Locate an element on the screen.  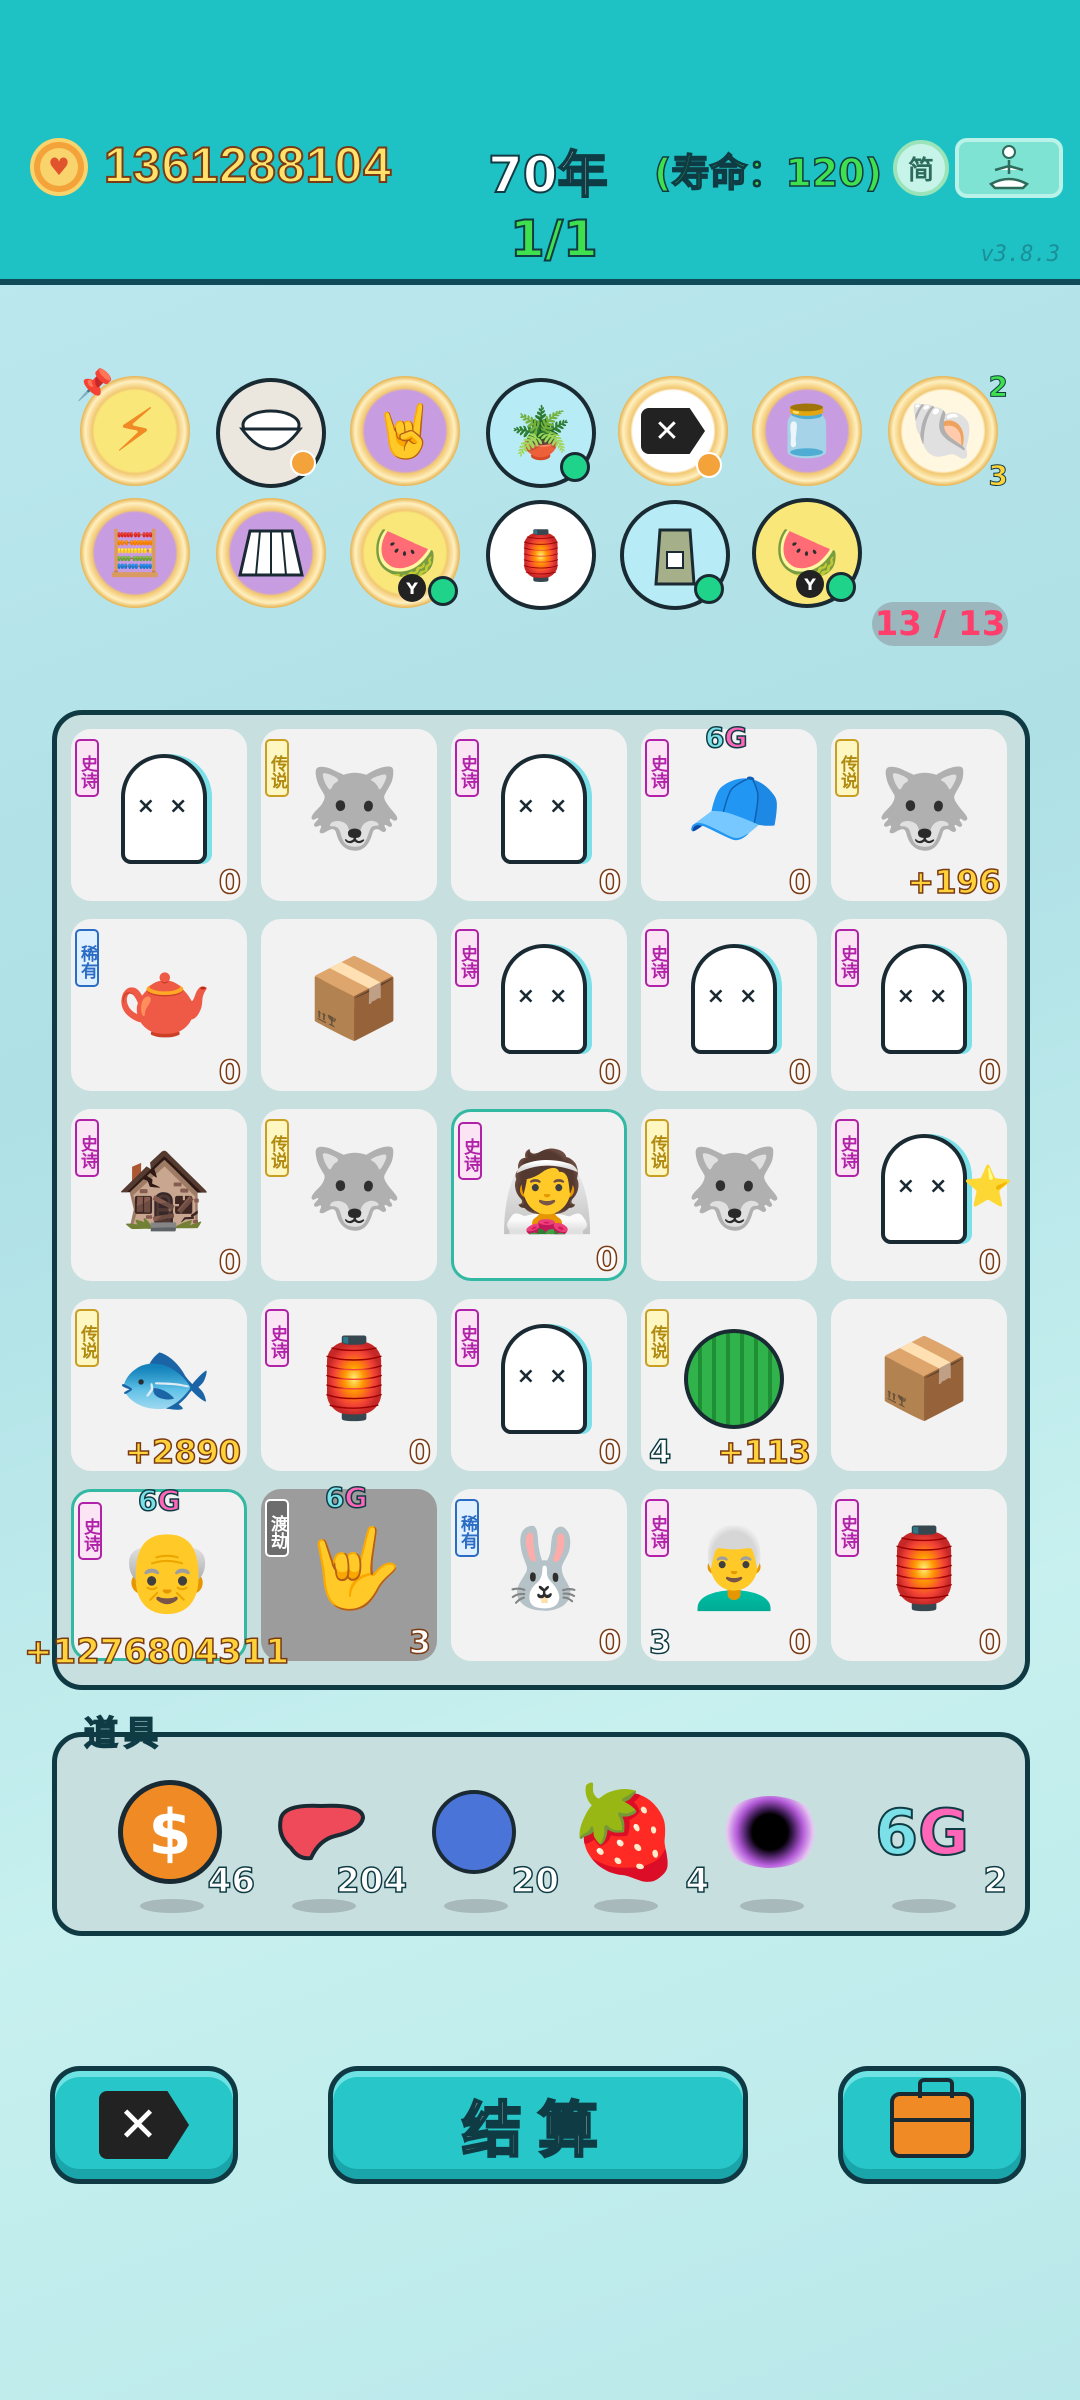
item-coin: $ 46 is located at coordinates (185, 1845).